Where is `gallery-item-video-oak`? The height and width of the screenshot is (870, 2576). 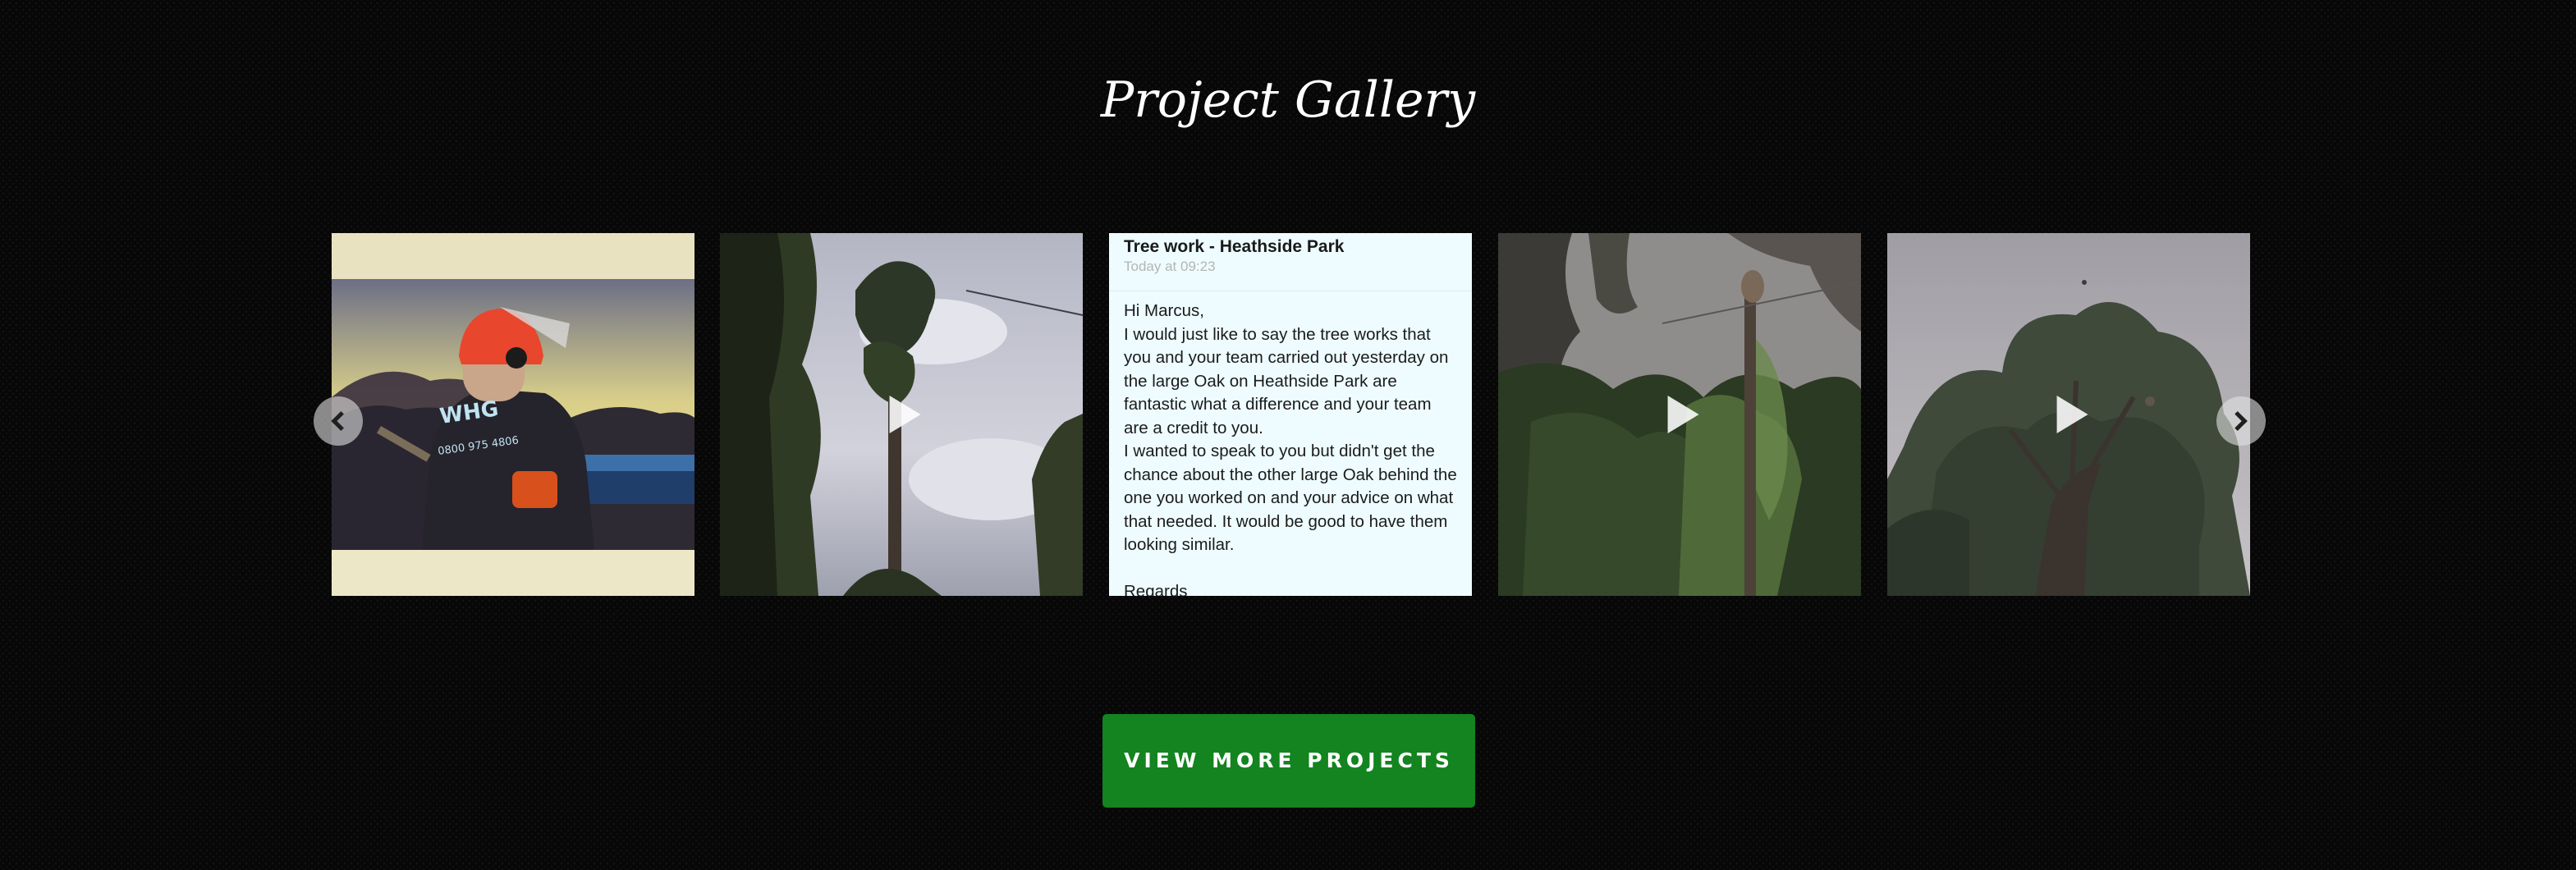
gallery-item-video-oak is located at coordinates (2068, 415).